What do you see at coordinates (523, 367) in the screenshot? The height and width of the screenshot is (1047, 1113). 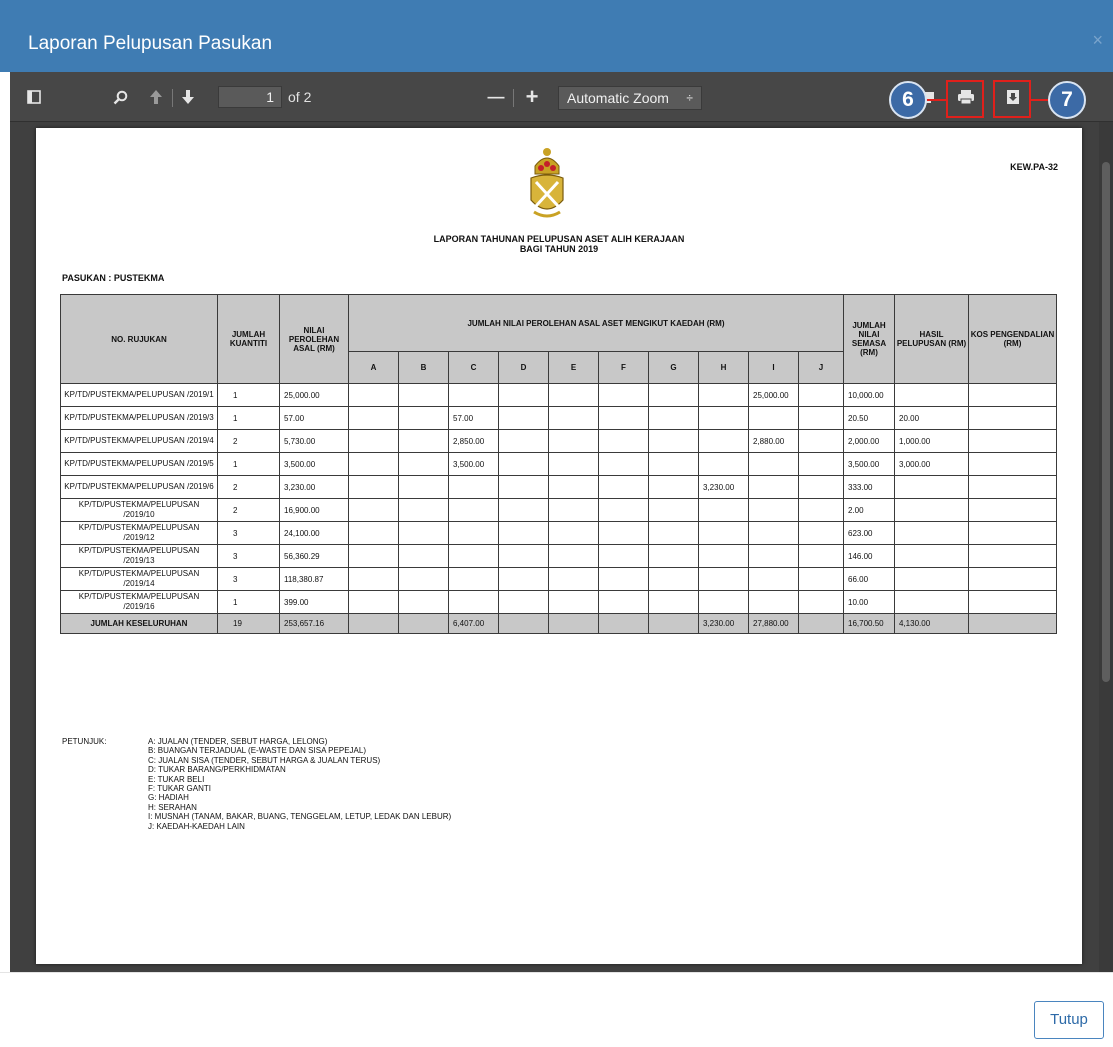 I see `col-header-method: D` at bounding box center [523, 367].